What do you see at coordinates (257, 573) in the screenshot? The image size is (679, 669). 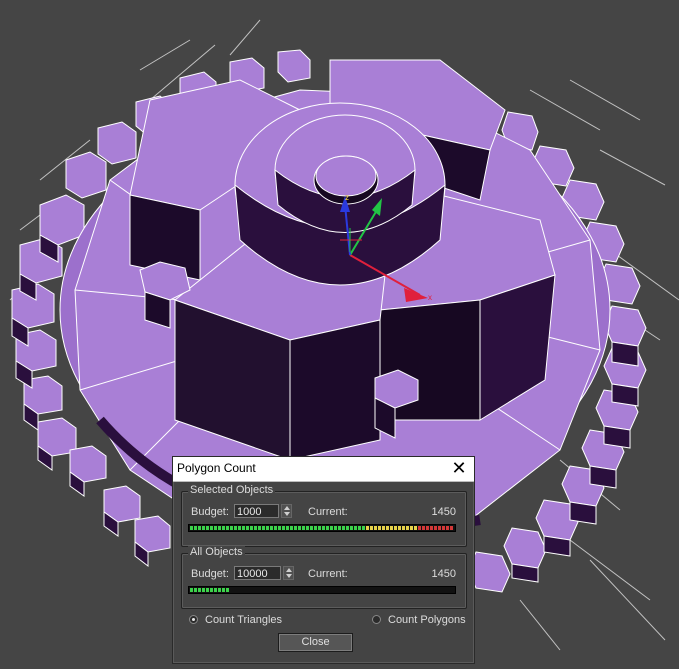 I see `all-budget-input: 10000` at bounding box center [257, 573].